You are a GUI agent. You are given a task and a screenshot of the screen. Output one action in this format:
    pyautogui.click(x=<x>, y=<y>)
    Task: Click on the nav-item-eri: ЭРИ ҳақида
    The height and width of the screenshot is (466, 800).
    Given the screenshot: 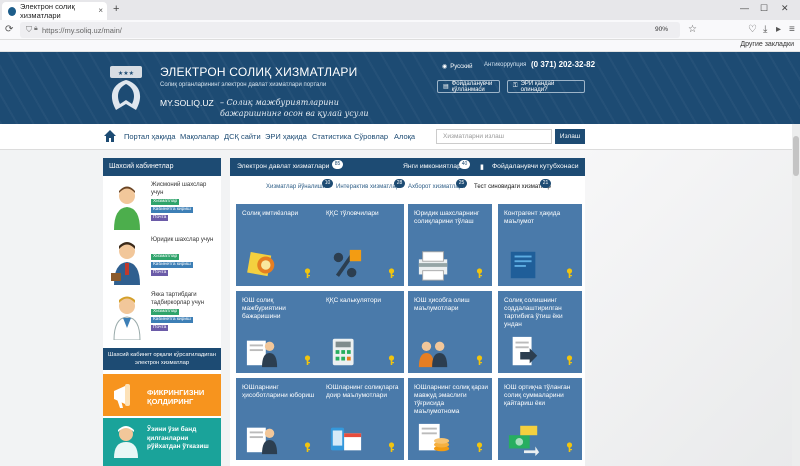 What is the action you would take?
    pyautogui.click(x=286, y=136)
    